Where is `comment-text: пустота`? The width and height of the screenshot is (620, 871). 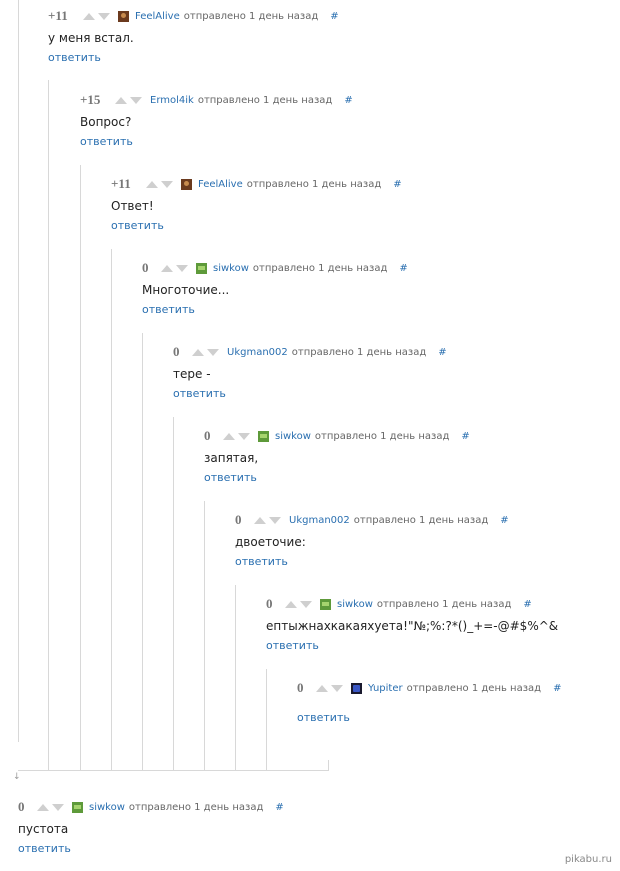
comment-text: пустота is located at coordinates (43, 829).